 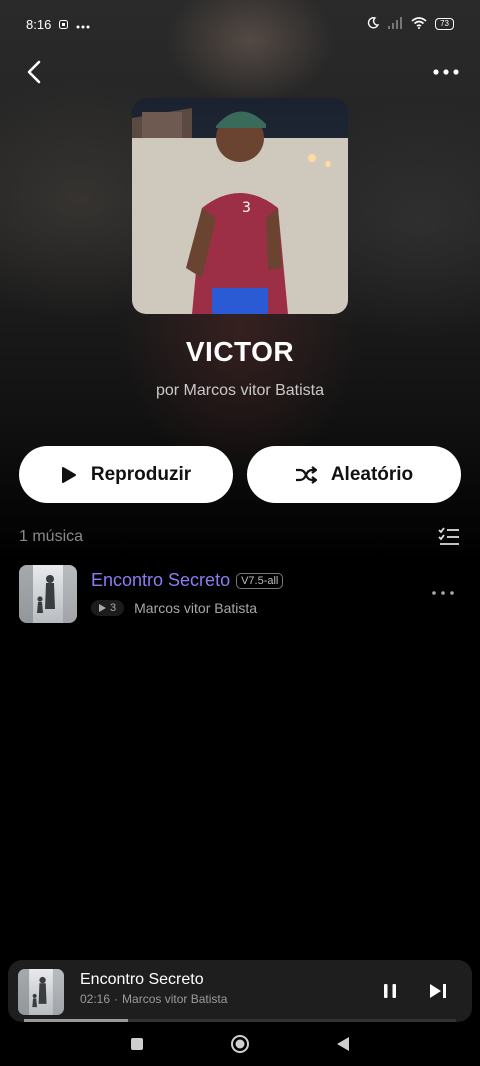 I want to click on notification-icon, so click(x=64, y=24).